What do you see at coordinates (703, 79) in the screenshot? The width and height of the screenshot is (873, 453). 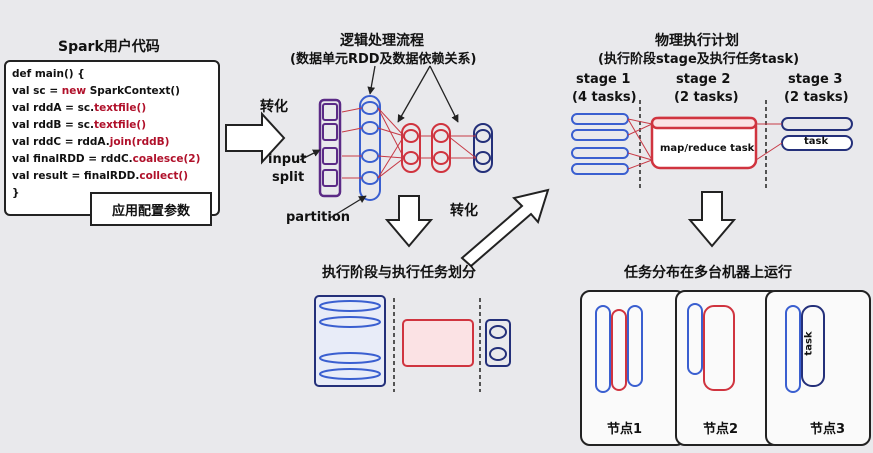 I see `stage-2-name: stage 2` at bounding box center [703, 79].